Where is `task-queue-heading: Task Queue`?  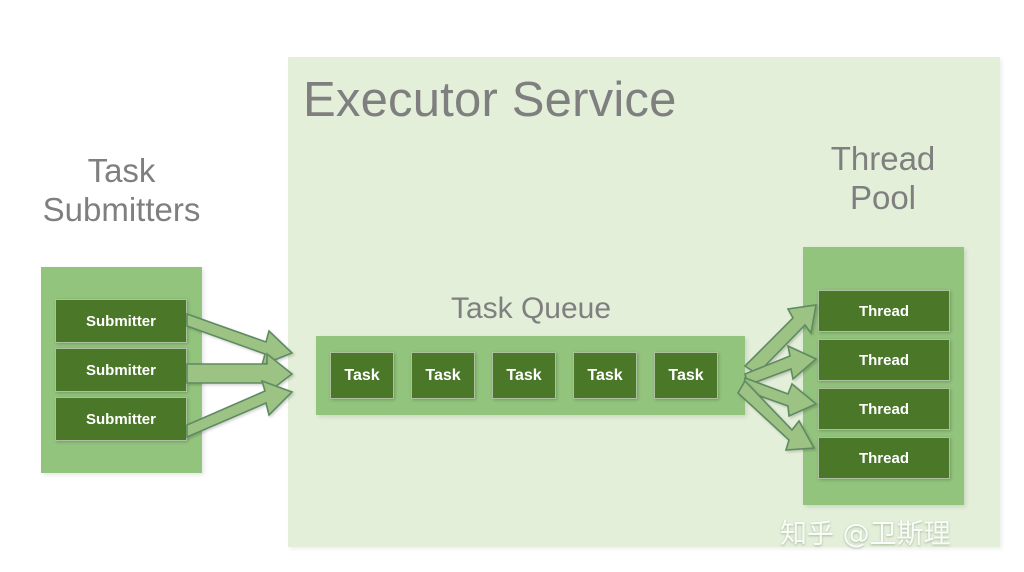 task-queue-heading: Task Queue is located at coordinates (531, 308).